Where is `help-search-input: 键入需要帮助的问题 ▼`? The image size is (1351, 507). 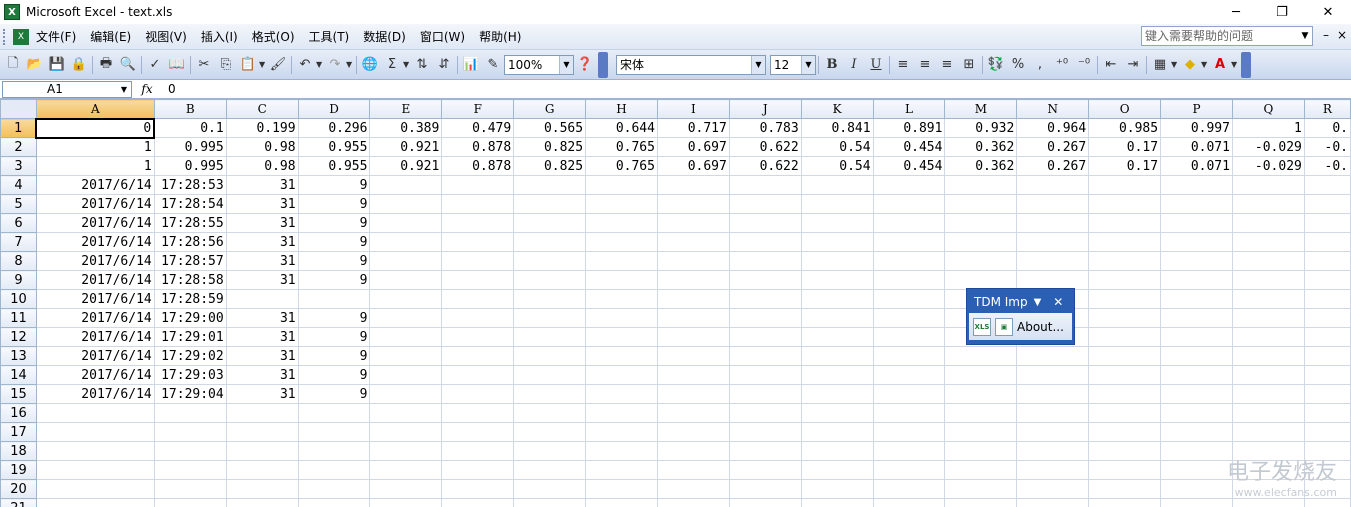
help-search-input: 键入需要帮助的问题 ▼ is located at coordinates (1227, 36).